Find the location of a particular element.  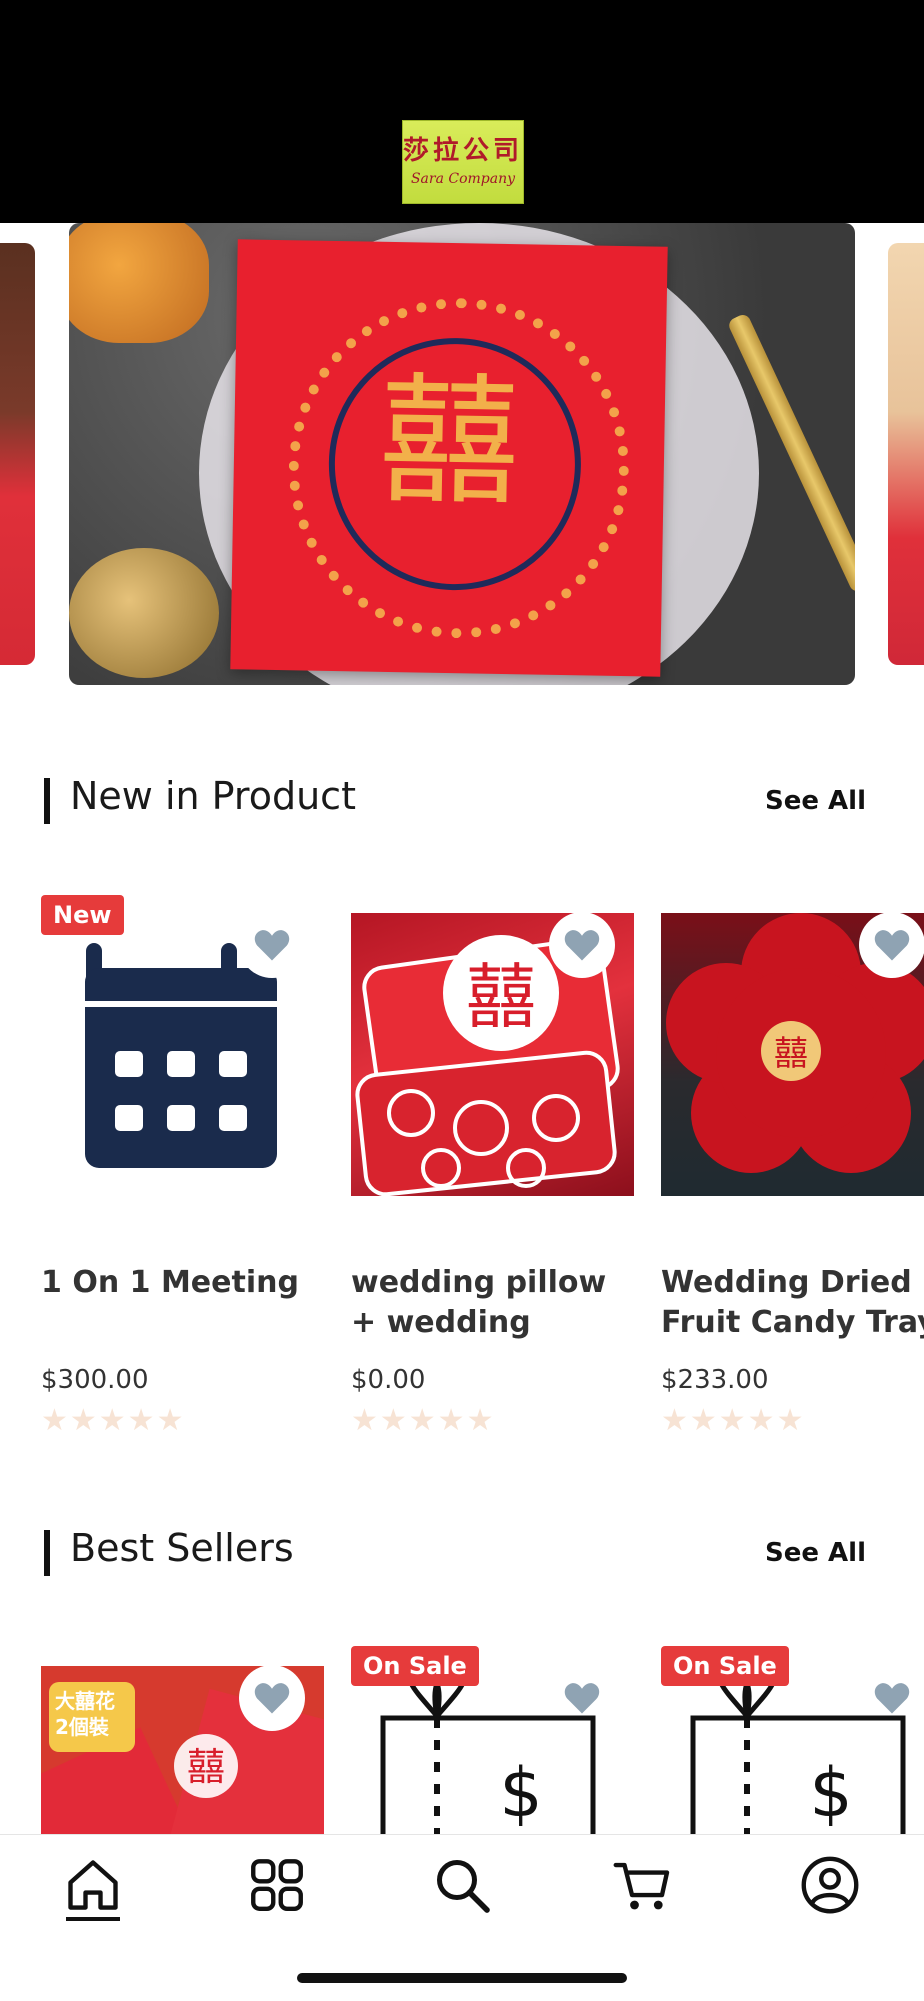

product-card: 囍 wedding pillow + wedding $0.00 ★★★★★ is located at coordinates (492, 1175).